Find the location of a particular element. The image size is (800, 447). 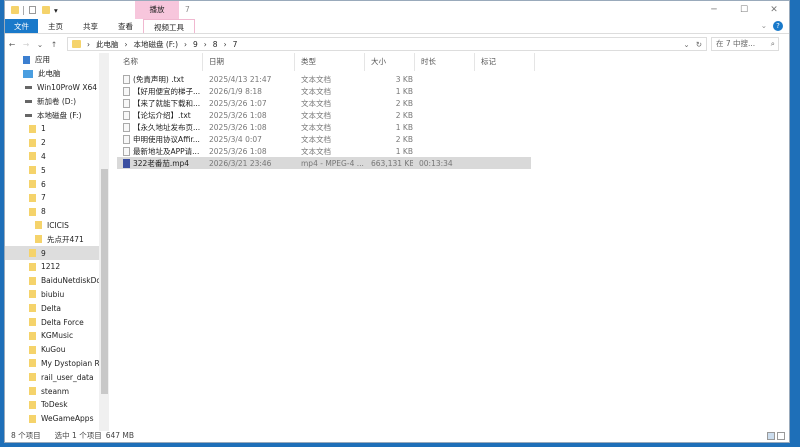

sidebar-item: 新加卷 (D:) is located at coordinates (57, 101).